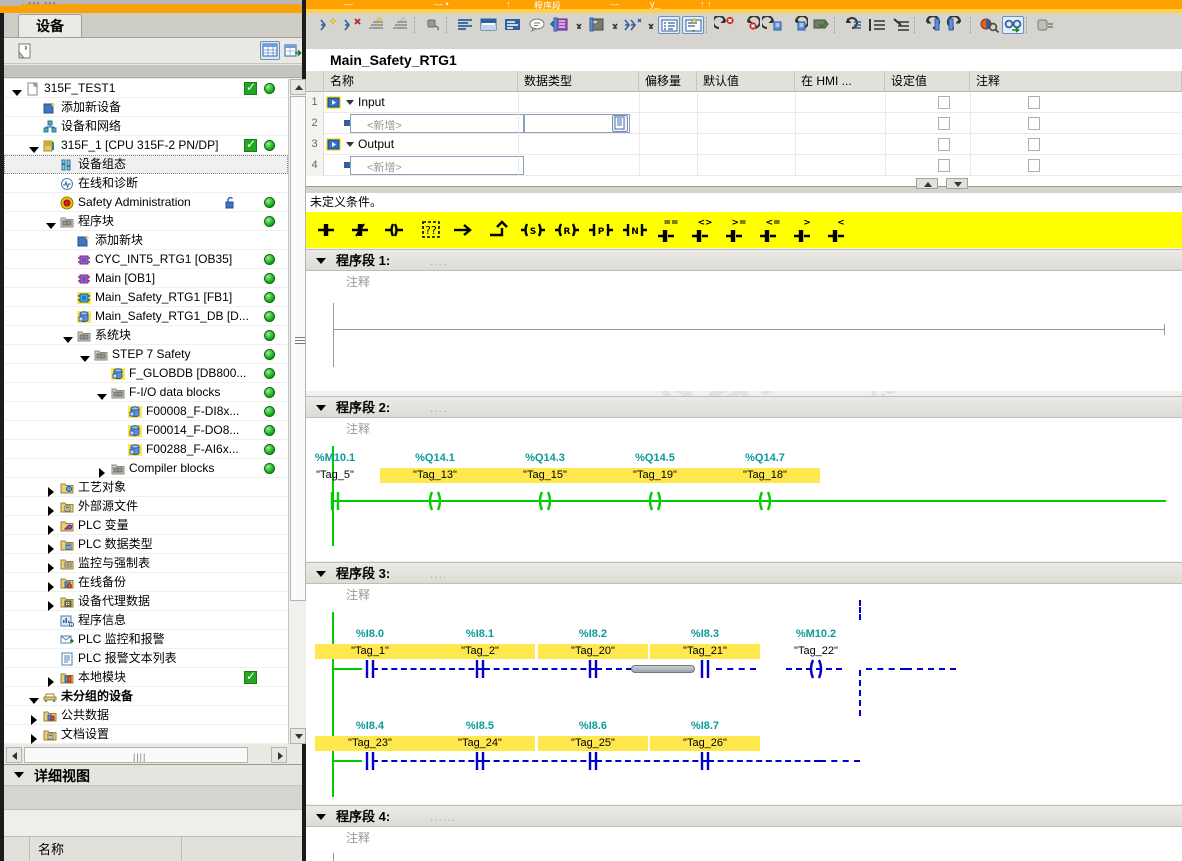  What do you see at coordinates (321, 817) in the screenshot?
I see `chevron-down-icon` at bounding box center [321, 817].